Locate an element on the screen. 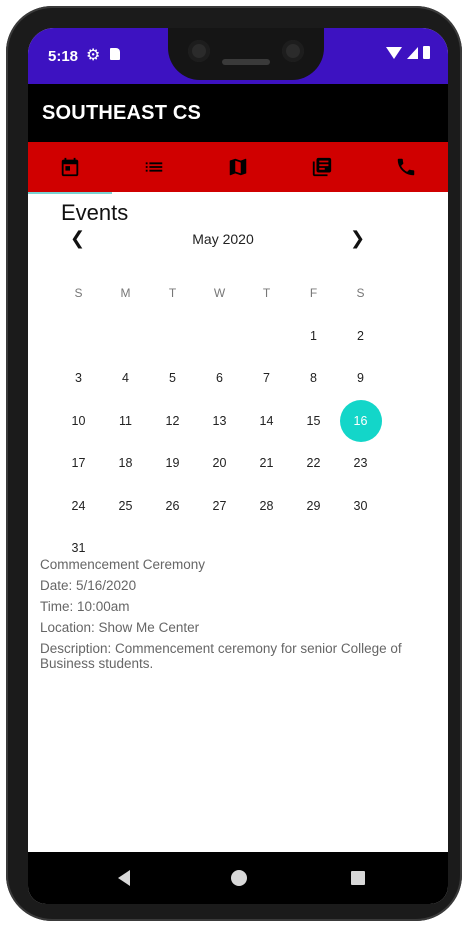 The height and width of the screenshot is (925, 468). day-number: 24 is located at coordinates (78, 505).